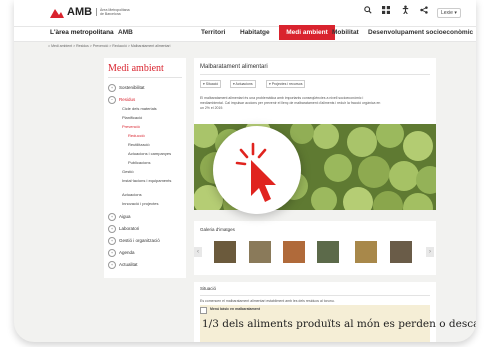 Image resolution: width=490 pixels, height=347 pixels. What do you see at coordinates (213, 32) in the screenshot?
I see `nav-item-territori: Territori` at bounding box center [213, 32].